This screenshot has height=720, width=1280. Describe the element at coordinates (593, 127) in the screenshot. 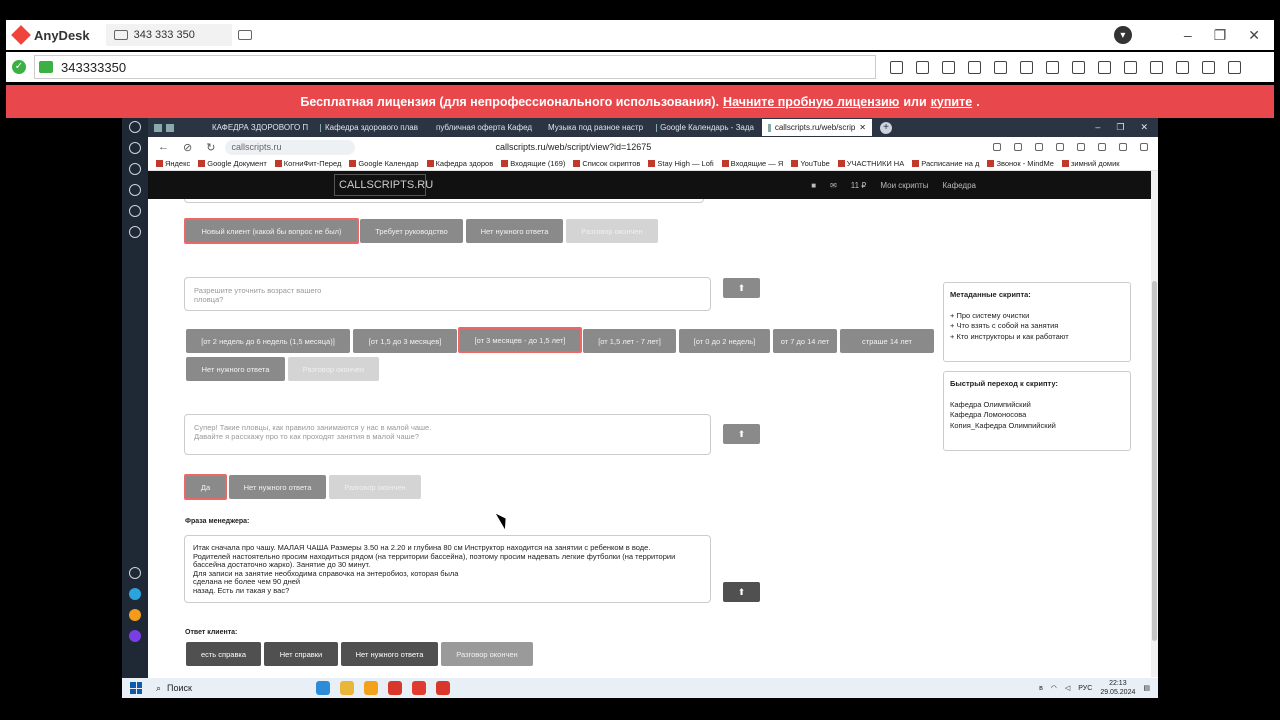

I see `browser-tab: Музыка под разное настр` at that location.